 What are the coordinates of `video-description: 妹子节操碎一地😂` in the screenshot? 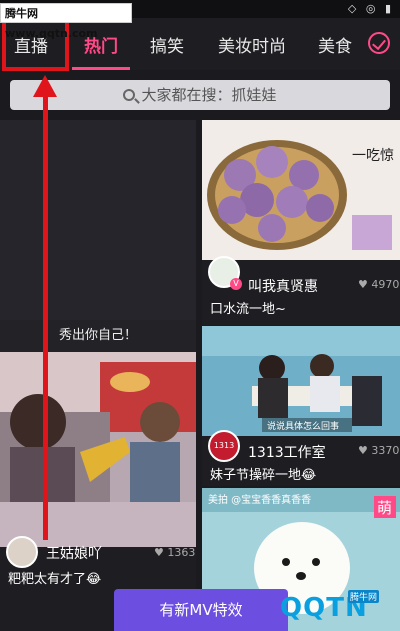 It's located at (263, 475).